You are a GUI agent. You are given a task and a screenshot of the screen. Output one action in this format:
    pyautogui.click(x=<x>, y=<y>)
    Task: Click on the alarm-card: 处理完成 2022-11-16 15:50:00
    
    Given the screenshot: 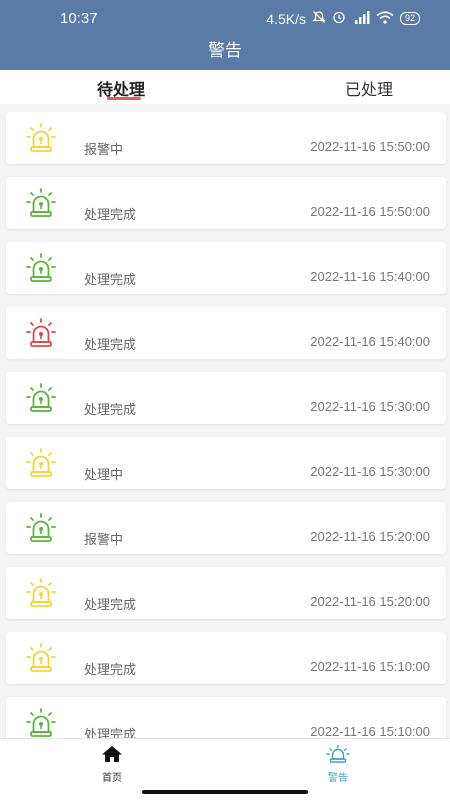 What is the action you would take?
    pyautogui.click(x=226, y=203)
    